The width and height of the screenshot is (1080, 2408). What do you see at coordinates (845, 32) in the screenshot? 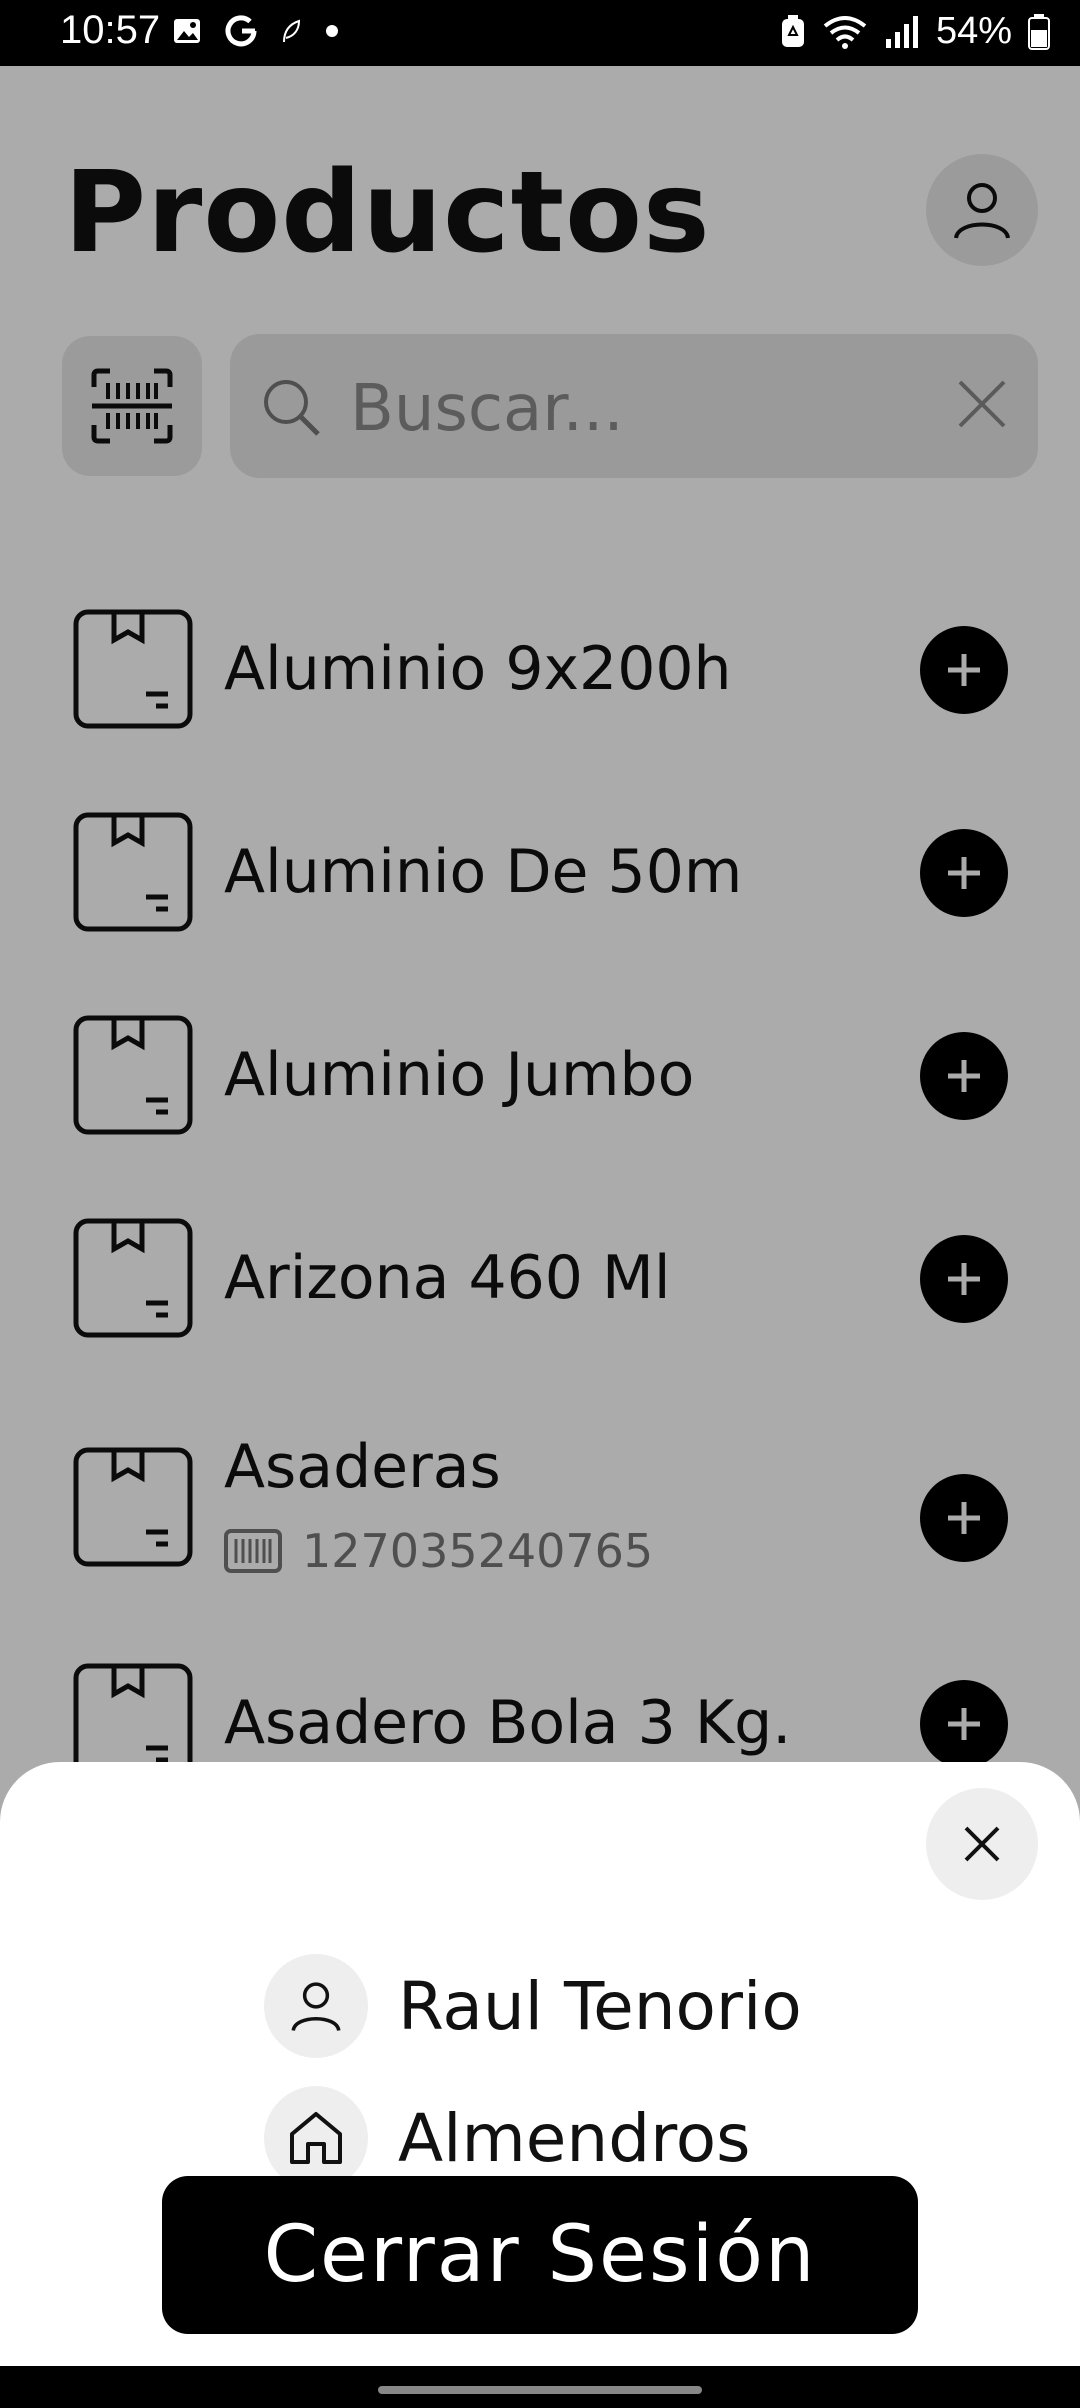
I see `wifi-icon` at bounding box center [845, 32].